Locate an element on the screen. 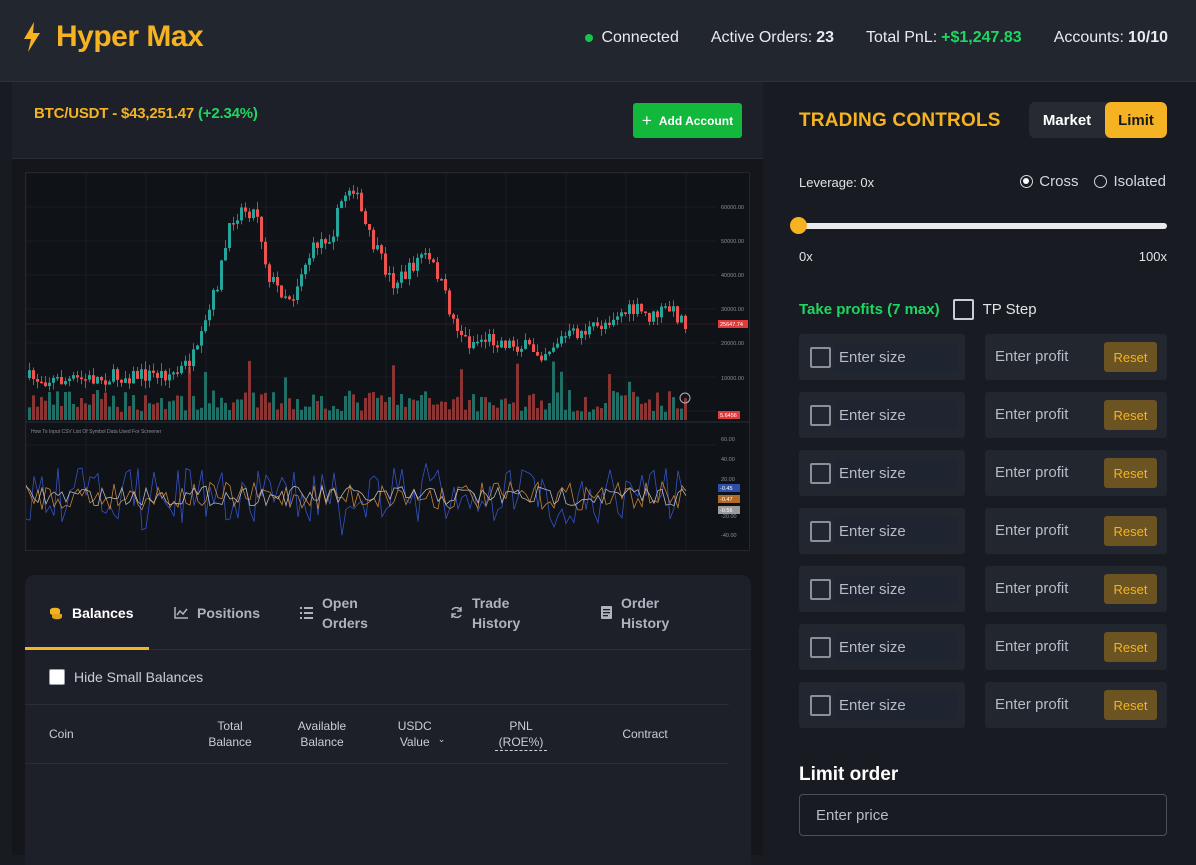 This screenshot has height=865, width=1196. cross-radio: Cross is located at coordinates (1049, 181).